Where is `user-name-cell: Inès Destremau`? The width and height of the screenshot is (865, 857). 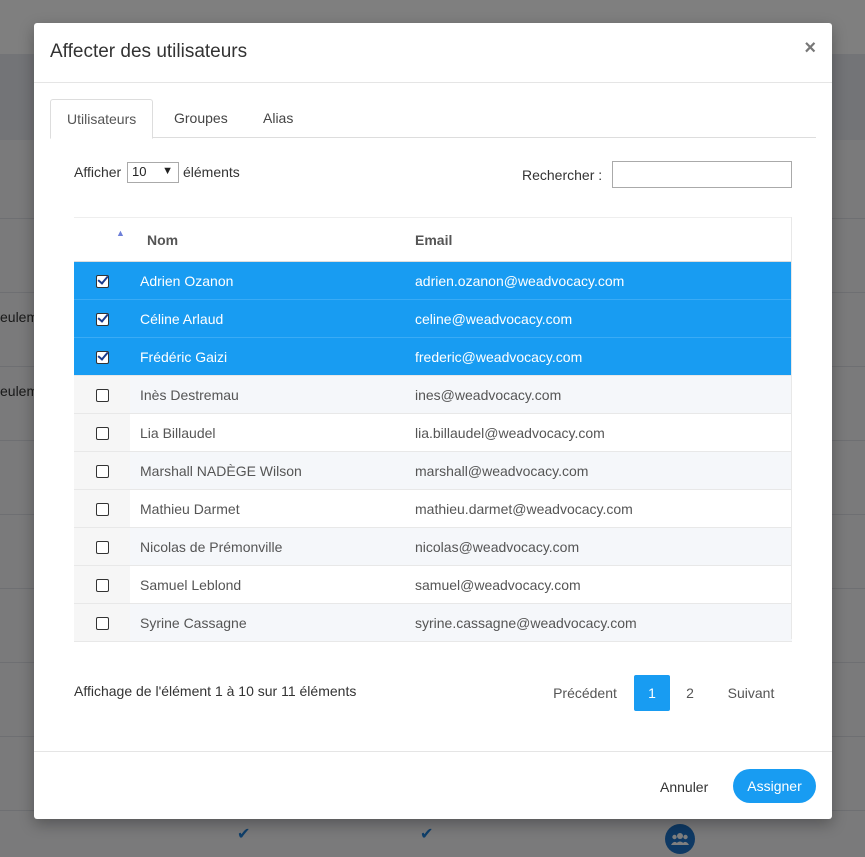 user-name-cell: Inès Destremau is located at coordinates (267, 394).